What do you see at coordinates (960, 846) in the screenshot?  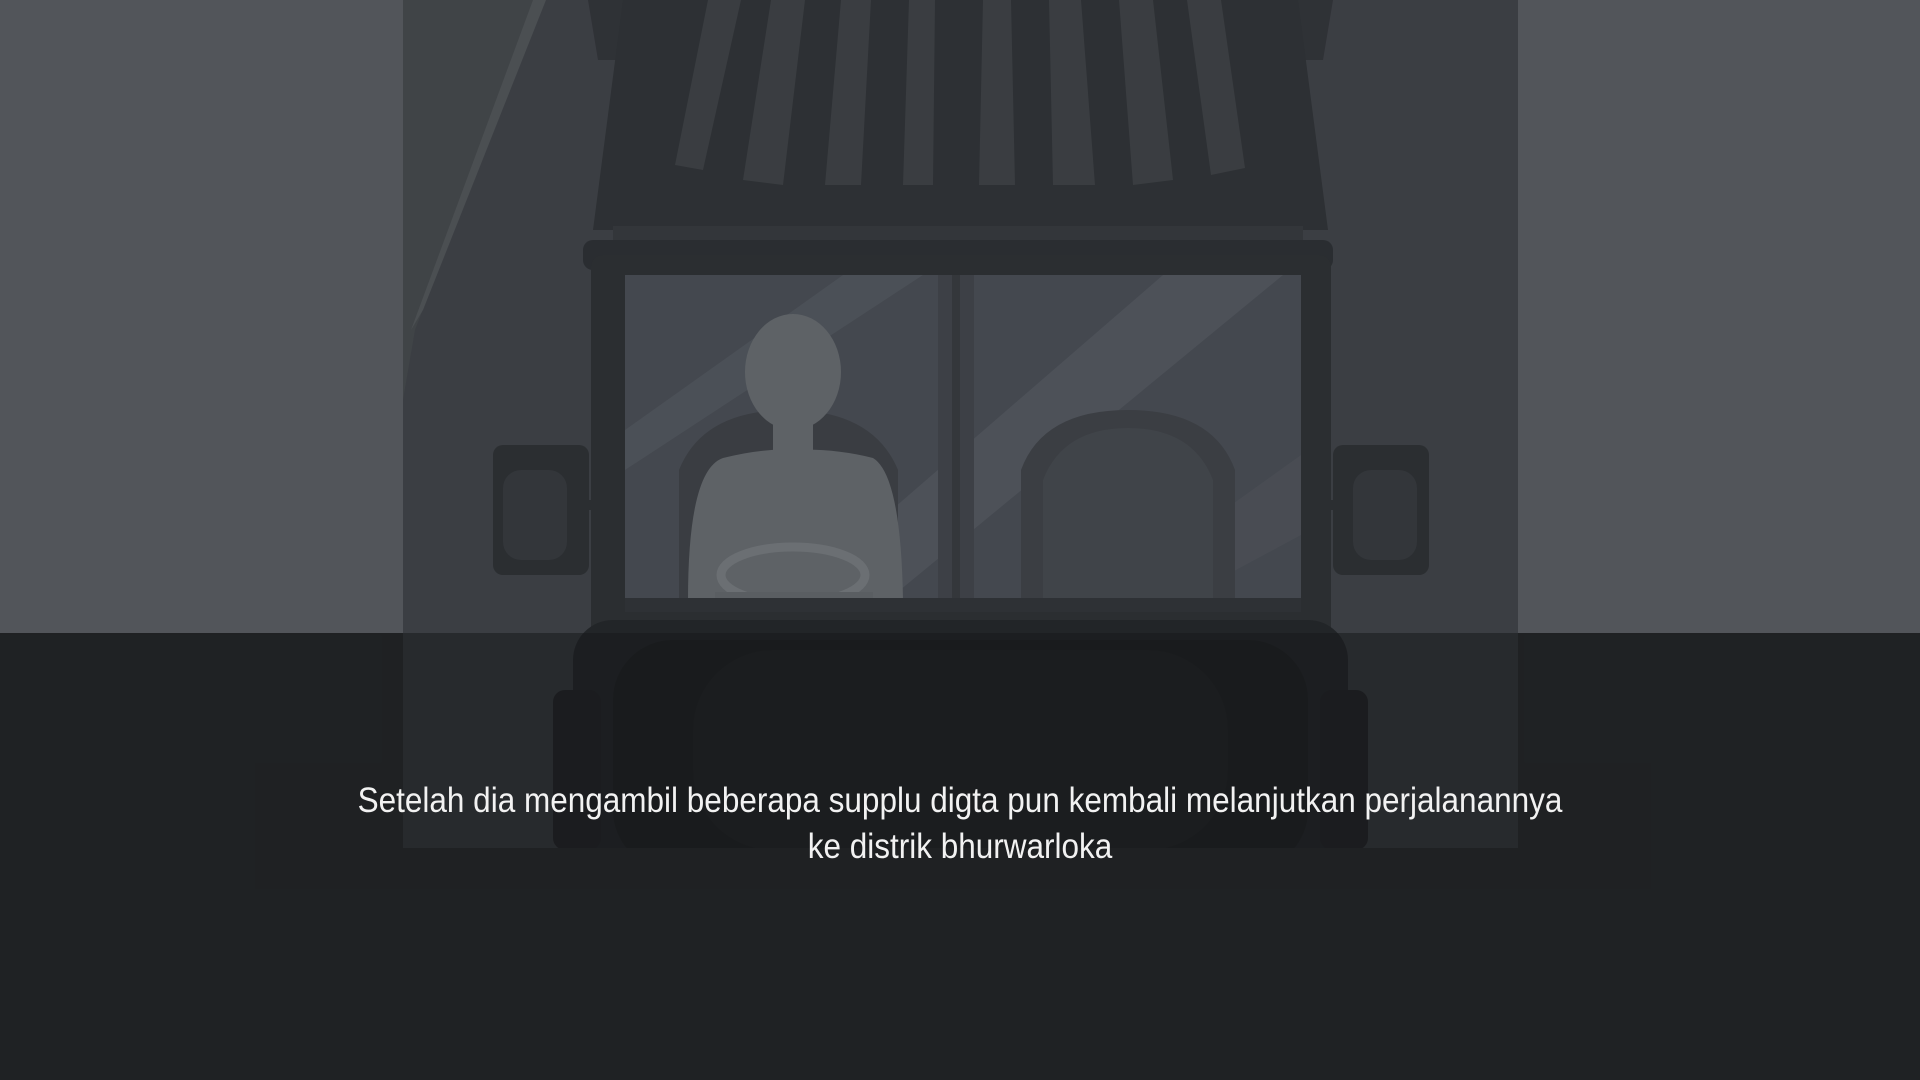 I see `dialogue-line-2: ke distrik bhurwarloka` at bounding box center [960, 846].